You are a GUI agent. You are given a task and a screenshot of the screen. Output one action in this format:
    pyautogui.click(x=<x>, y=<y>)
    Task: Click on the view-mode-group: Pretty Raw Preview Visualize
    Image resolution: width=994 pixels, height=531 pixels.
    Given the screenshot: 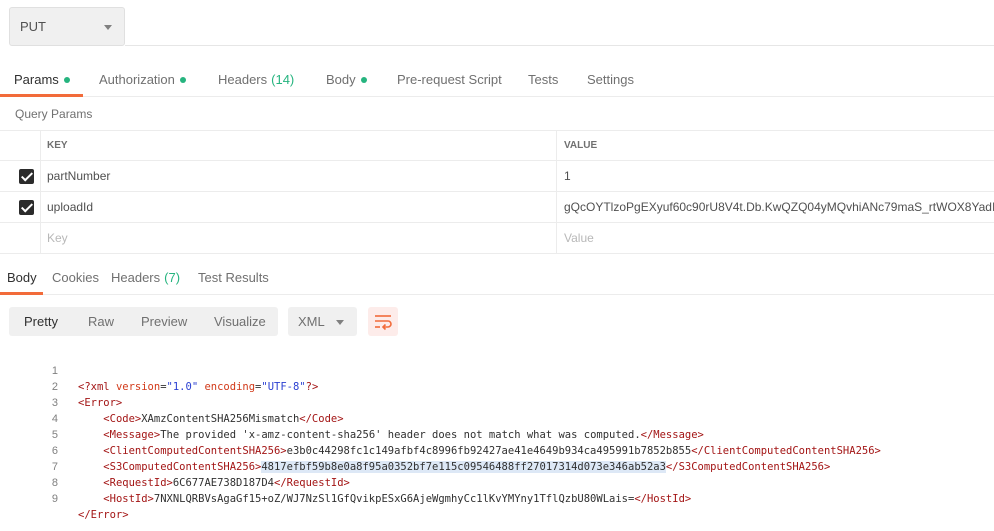 What is the action you would take?
    pyautogui.click(x=143, y=321)
    